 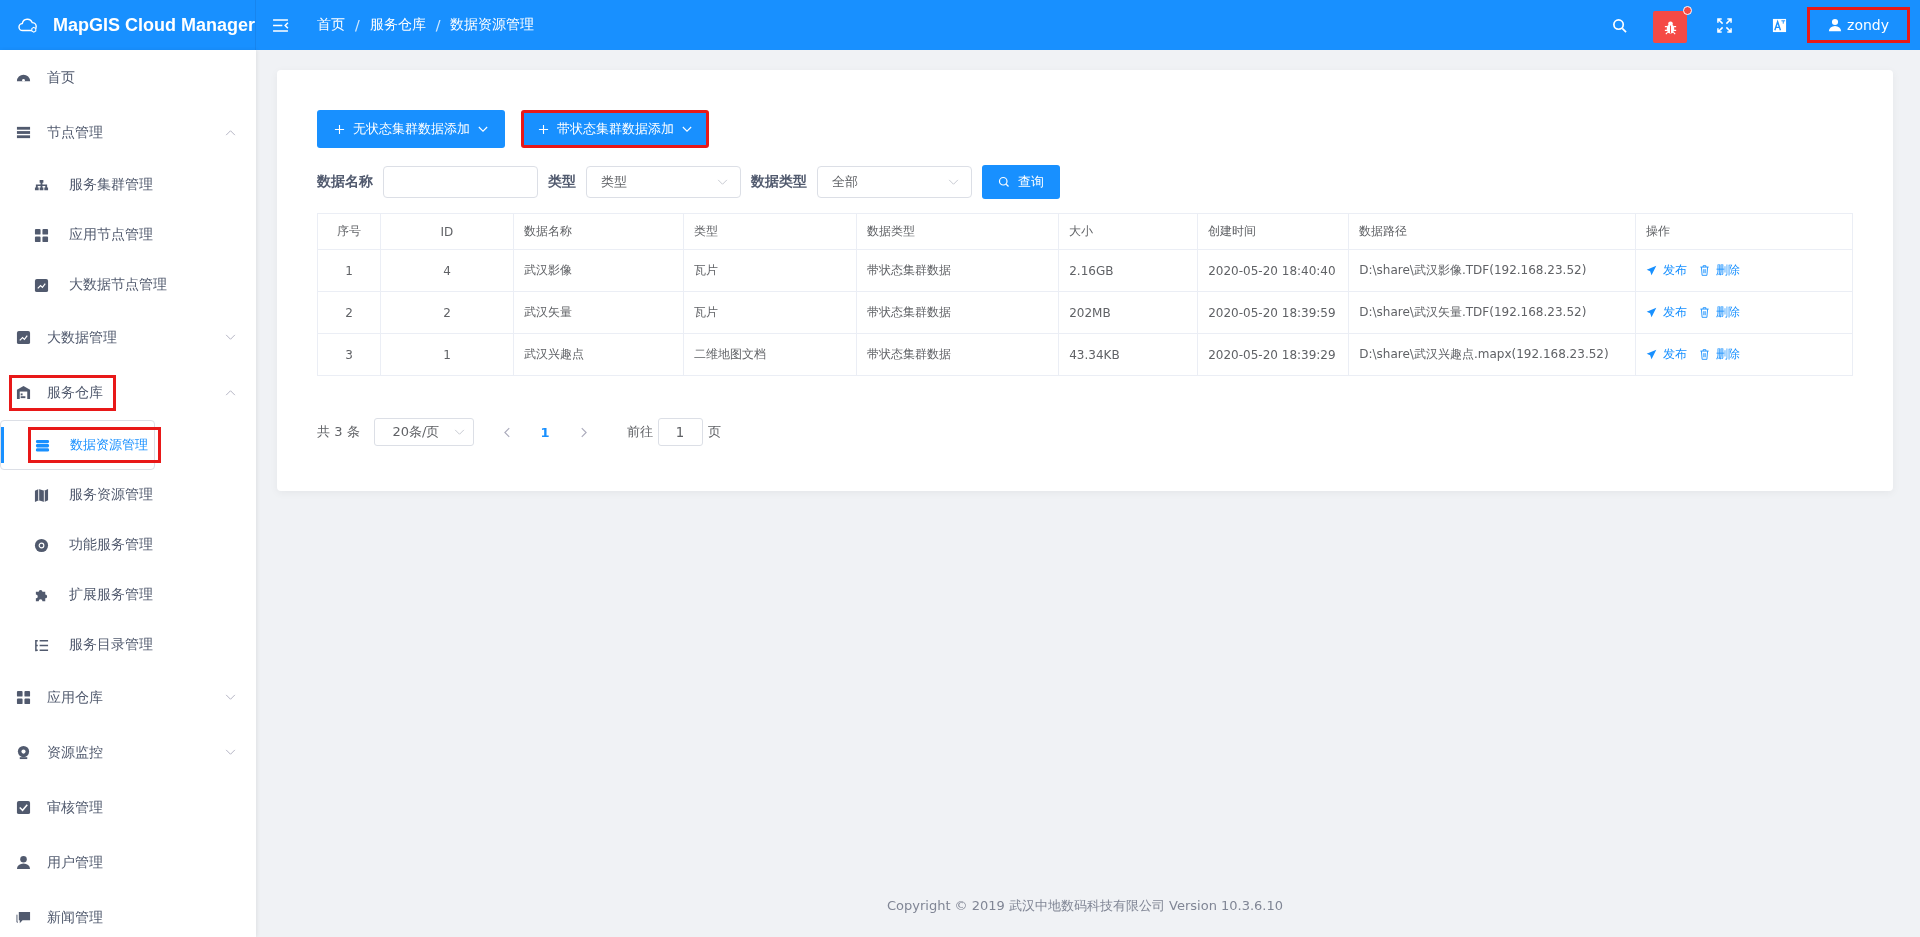 I want to click on checklist-icon, so click(x=23, y=807).